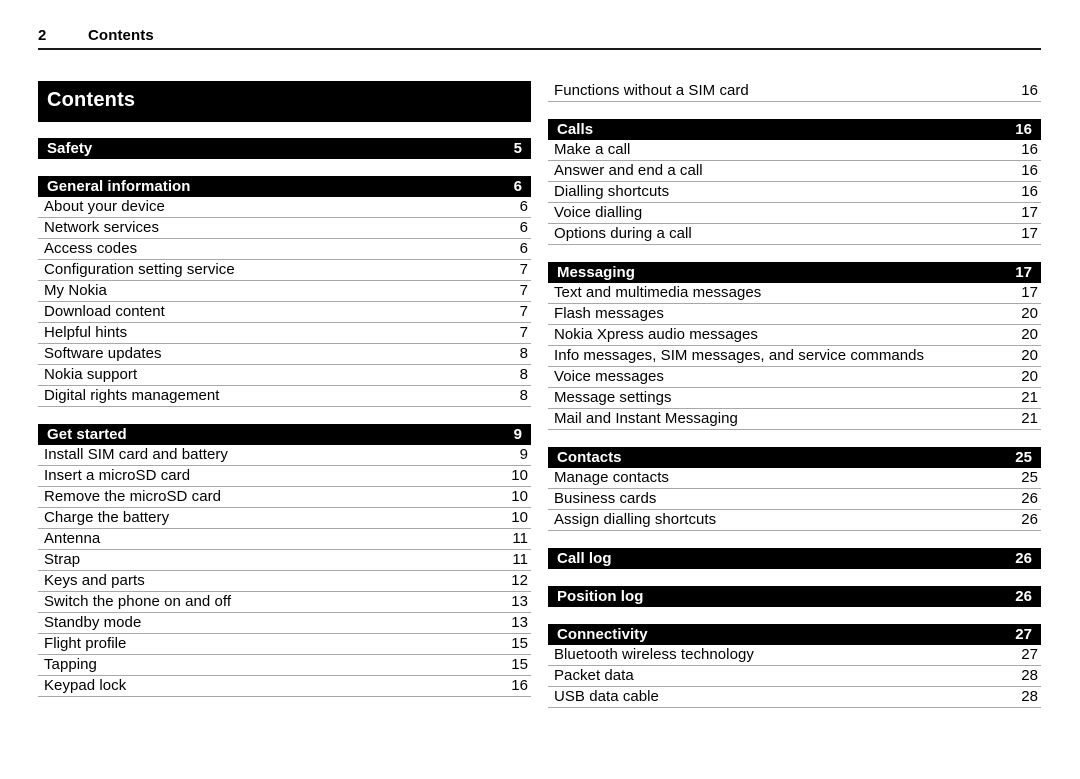 The image size is (1080, 779). I want to click on toc-entry-label: Bluetooth wireless technology, so click(654, 654).